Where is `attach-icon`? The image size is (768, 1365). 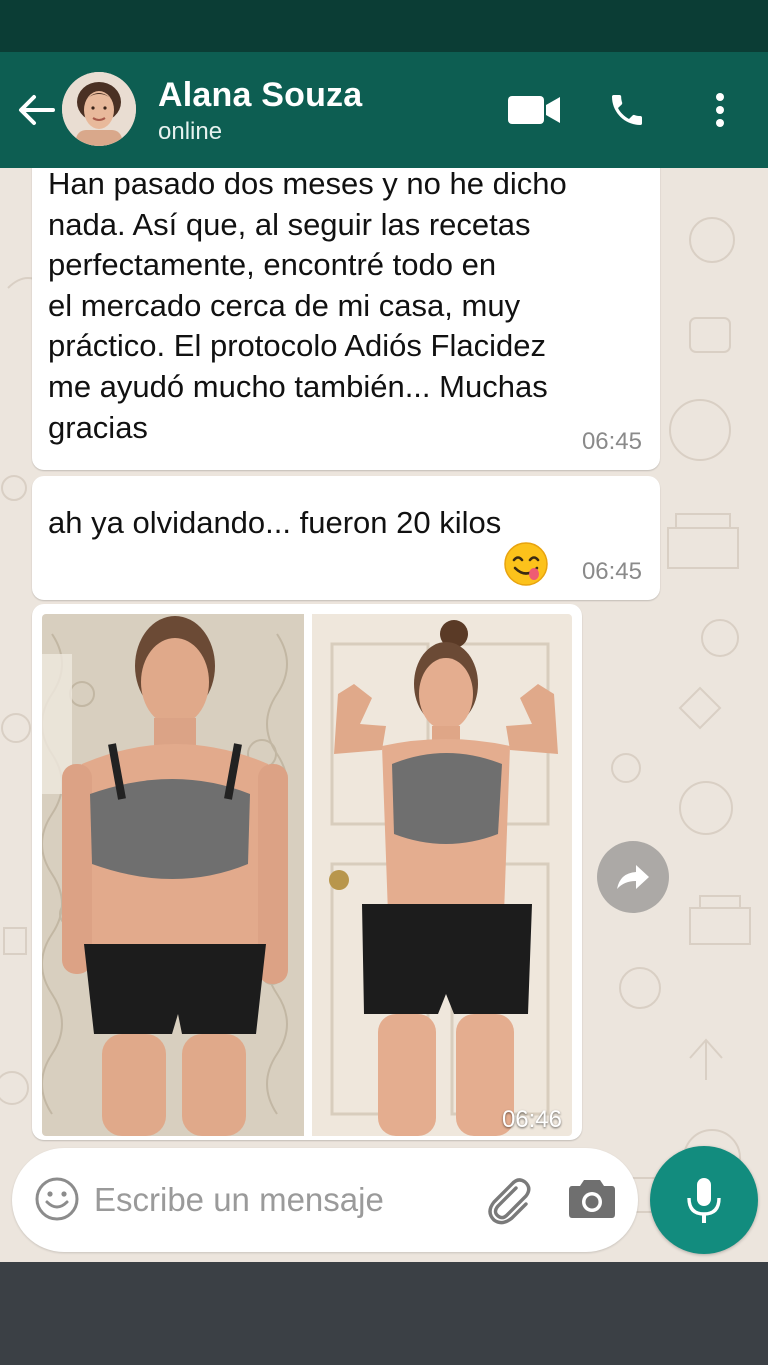 attach-icon is located at coordinates (508, 1200).